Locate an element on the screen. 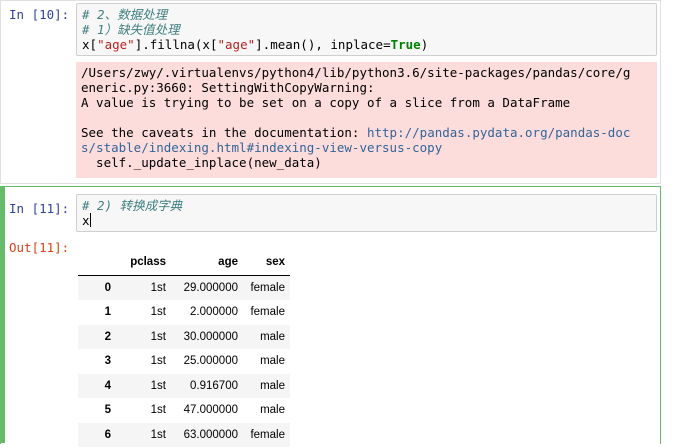  row-index: 2 is located at coordinates (97, 337).